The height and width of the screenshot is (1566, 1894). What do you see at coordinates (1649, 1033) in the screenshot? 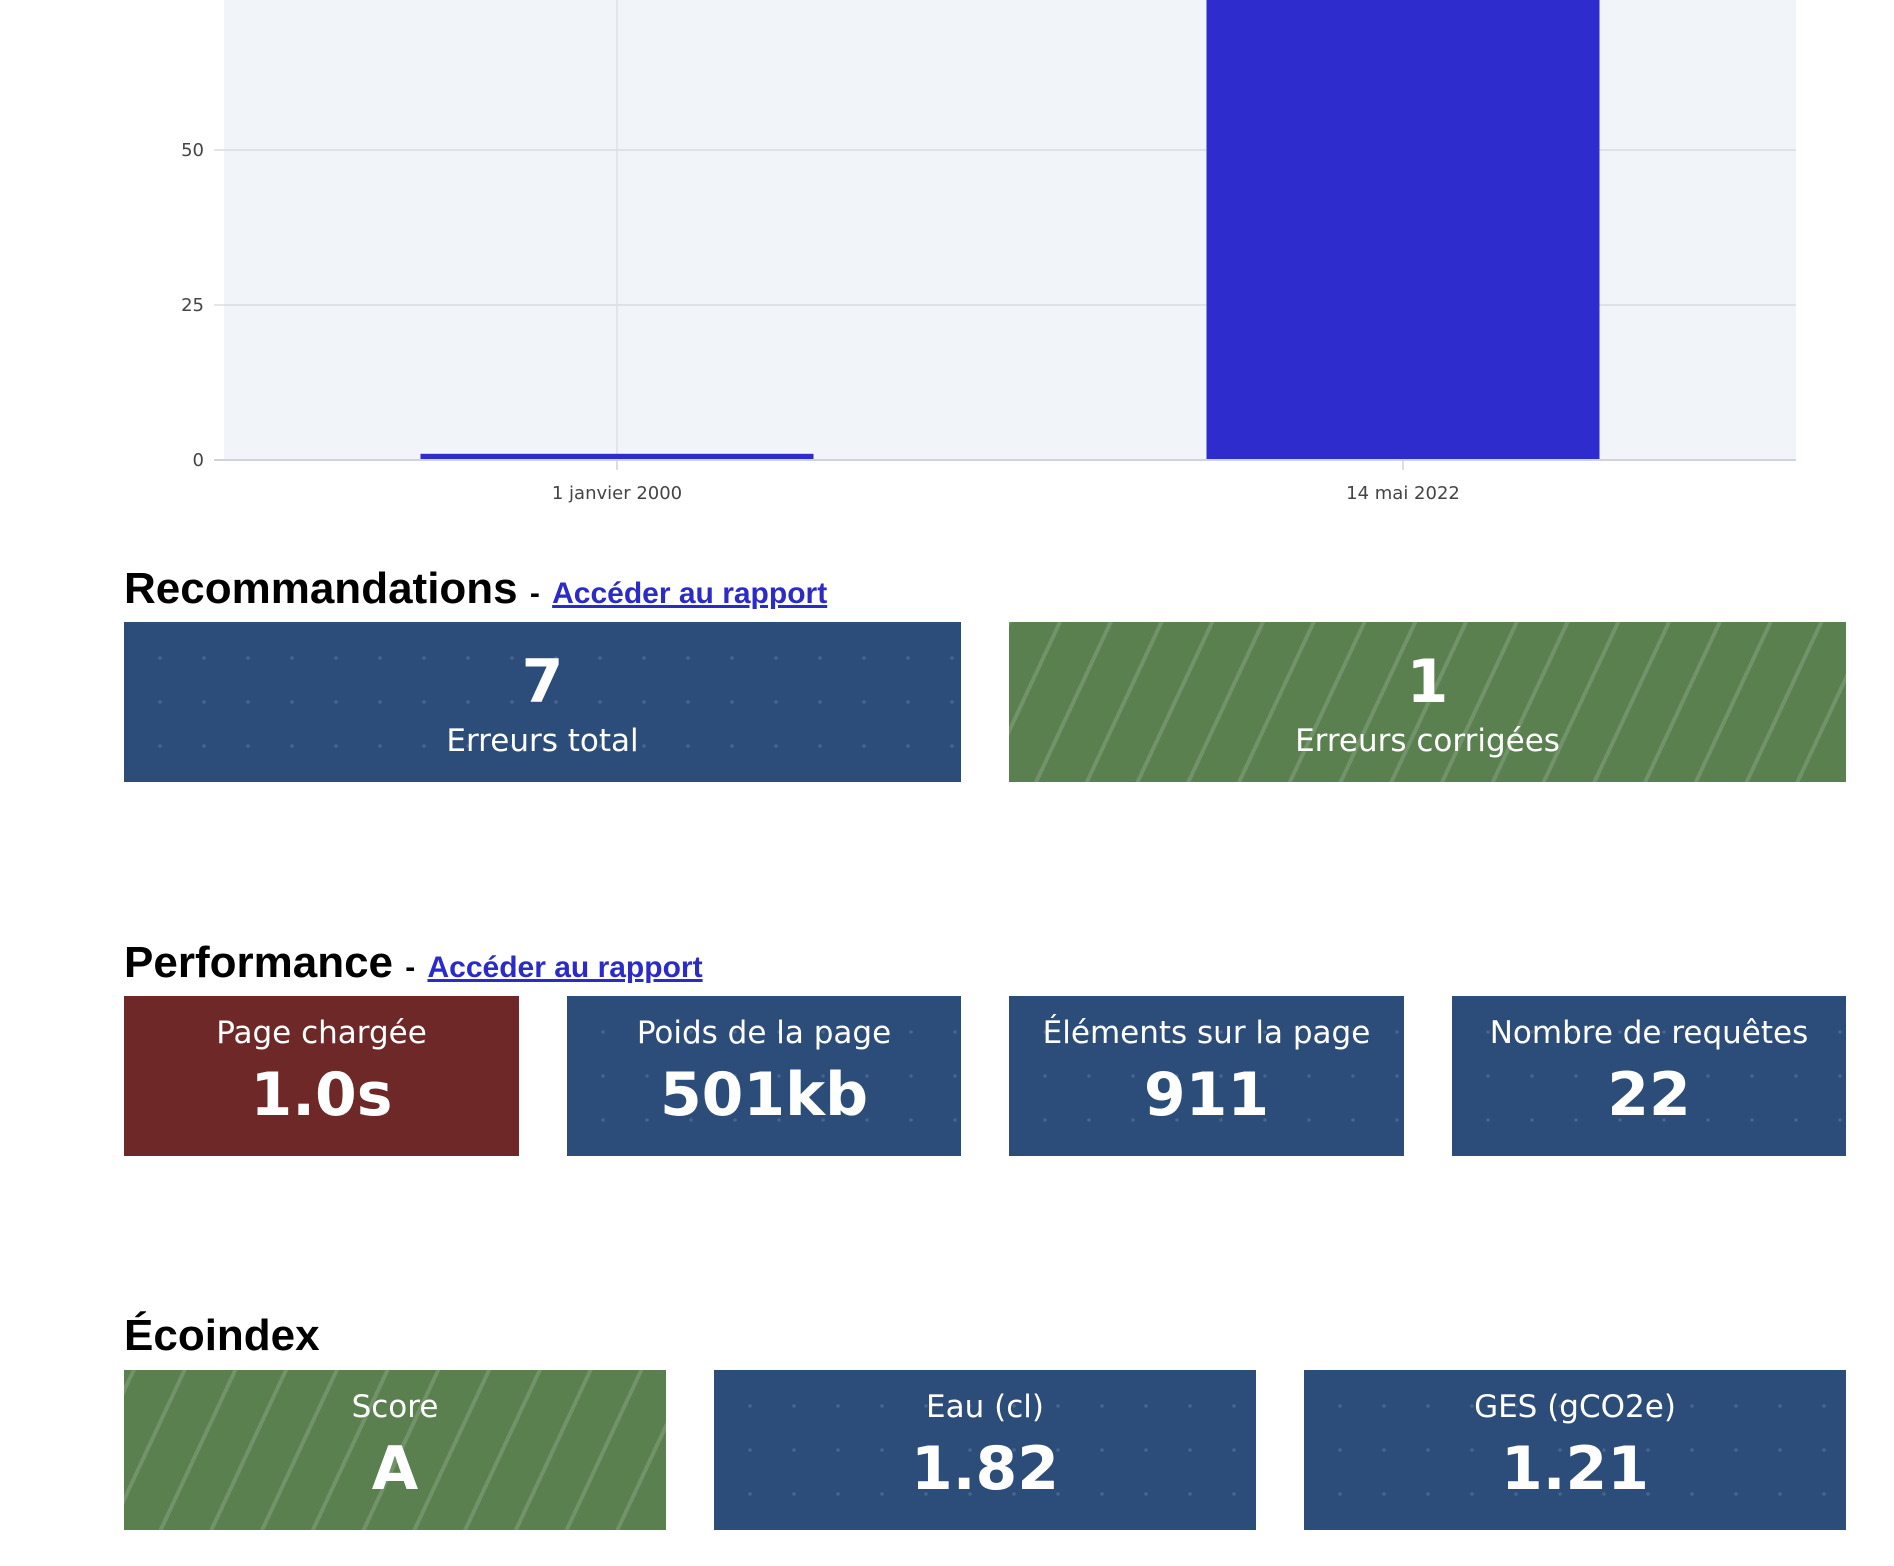
I see `request-count-label: Nombre de requêtes` at bounding box center [1649, 1033].